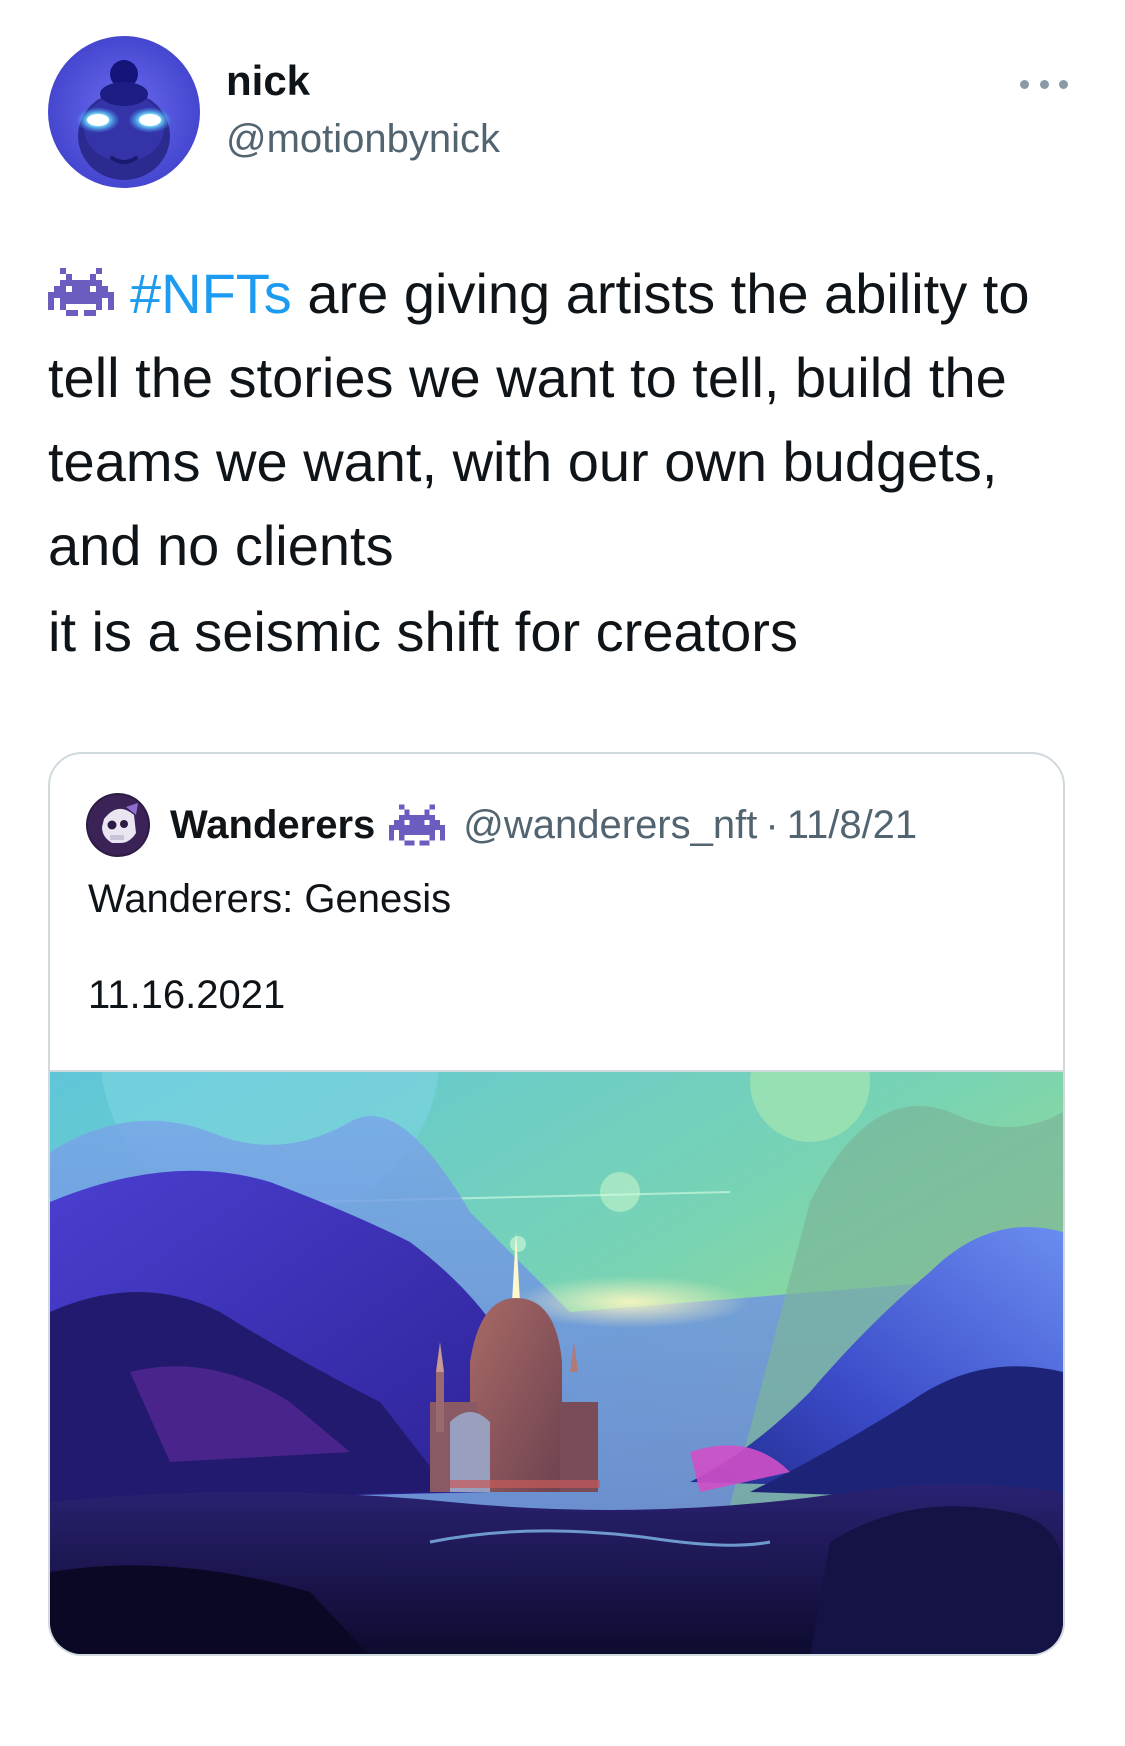  What do you see at coordinates (211, 293) in the screenshot?
I see `hashtag-link: #NFTs` at bounding box center [211, 293].